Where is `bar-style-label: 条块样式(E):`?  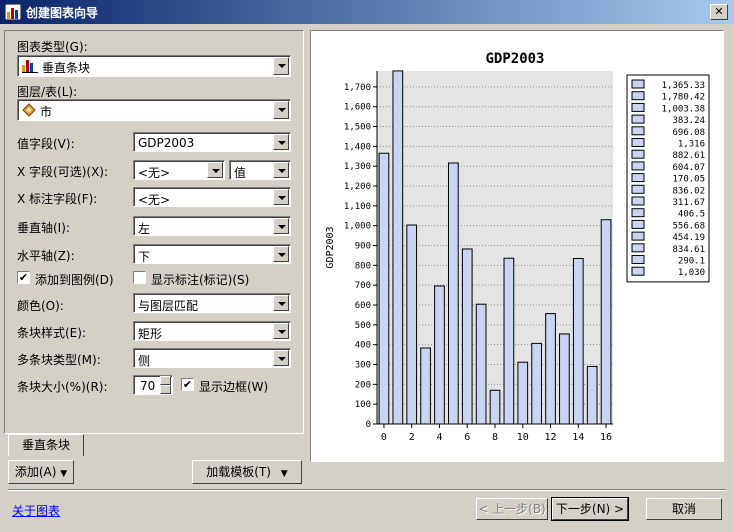
bar-style-label: 条块样式(E): is located at coordinates (51, 333).